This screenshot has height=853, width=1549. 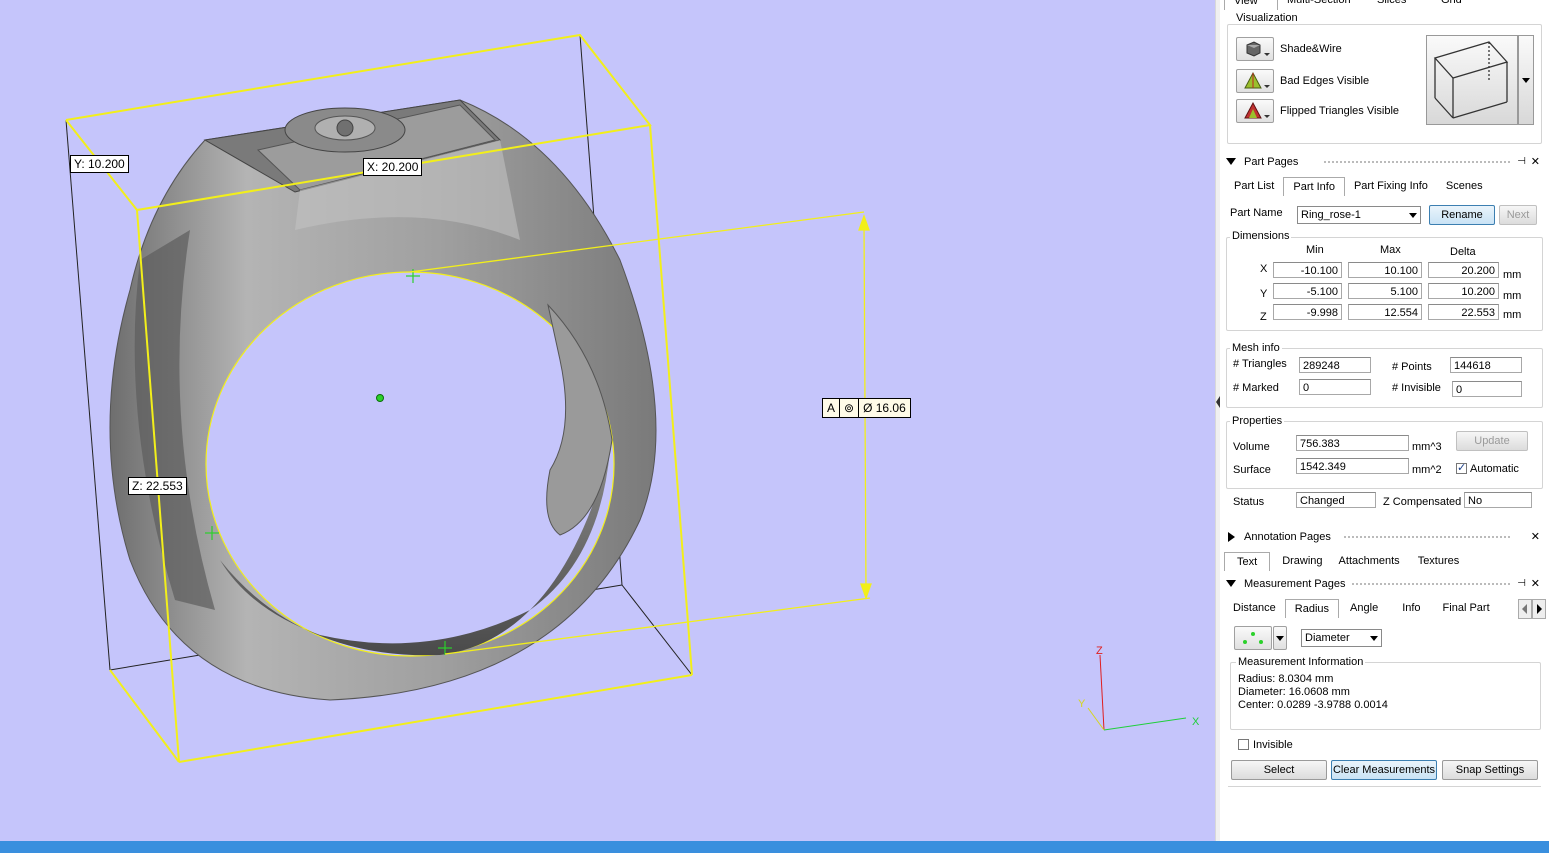 What do you see at coordinates (1323, 4) in the screenshot?
I see `tab-multi-section: Multi-Section` at bounding box center [1323, 4].